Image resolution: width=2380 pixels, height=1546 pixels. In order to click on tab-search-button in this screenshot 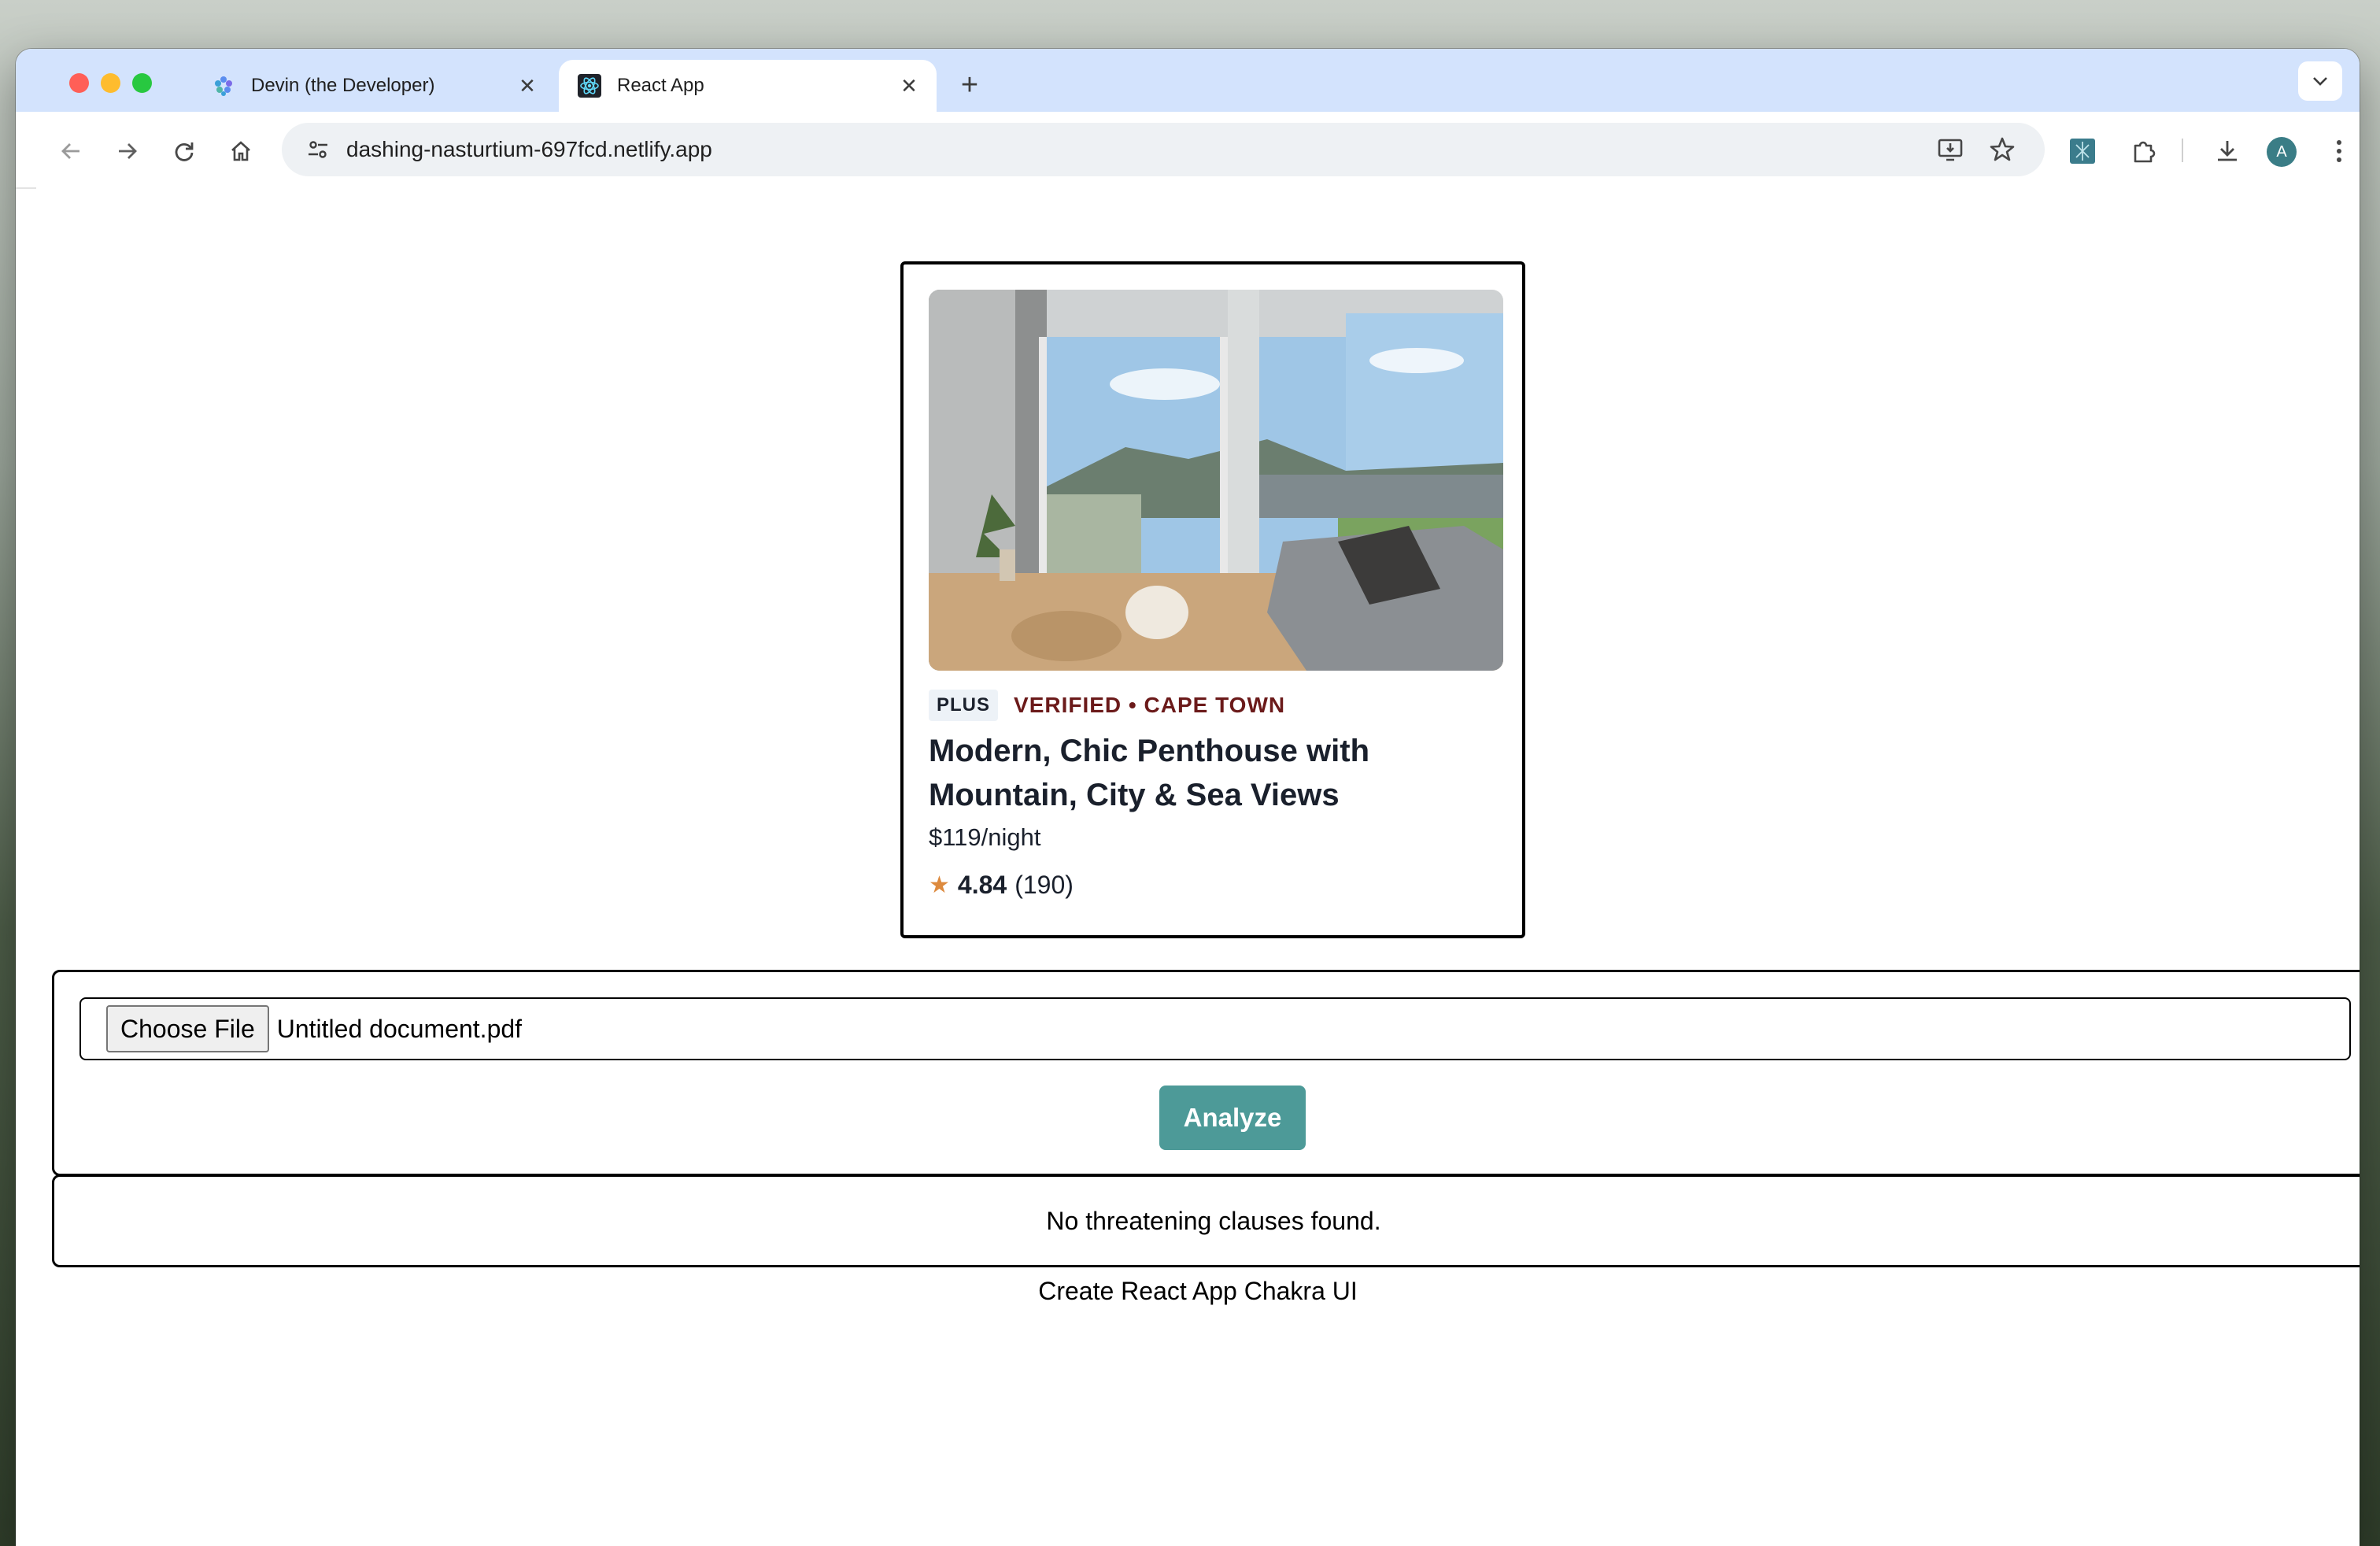, I will do `click(2320, 81)`.